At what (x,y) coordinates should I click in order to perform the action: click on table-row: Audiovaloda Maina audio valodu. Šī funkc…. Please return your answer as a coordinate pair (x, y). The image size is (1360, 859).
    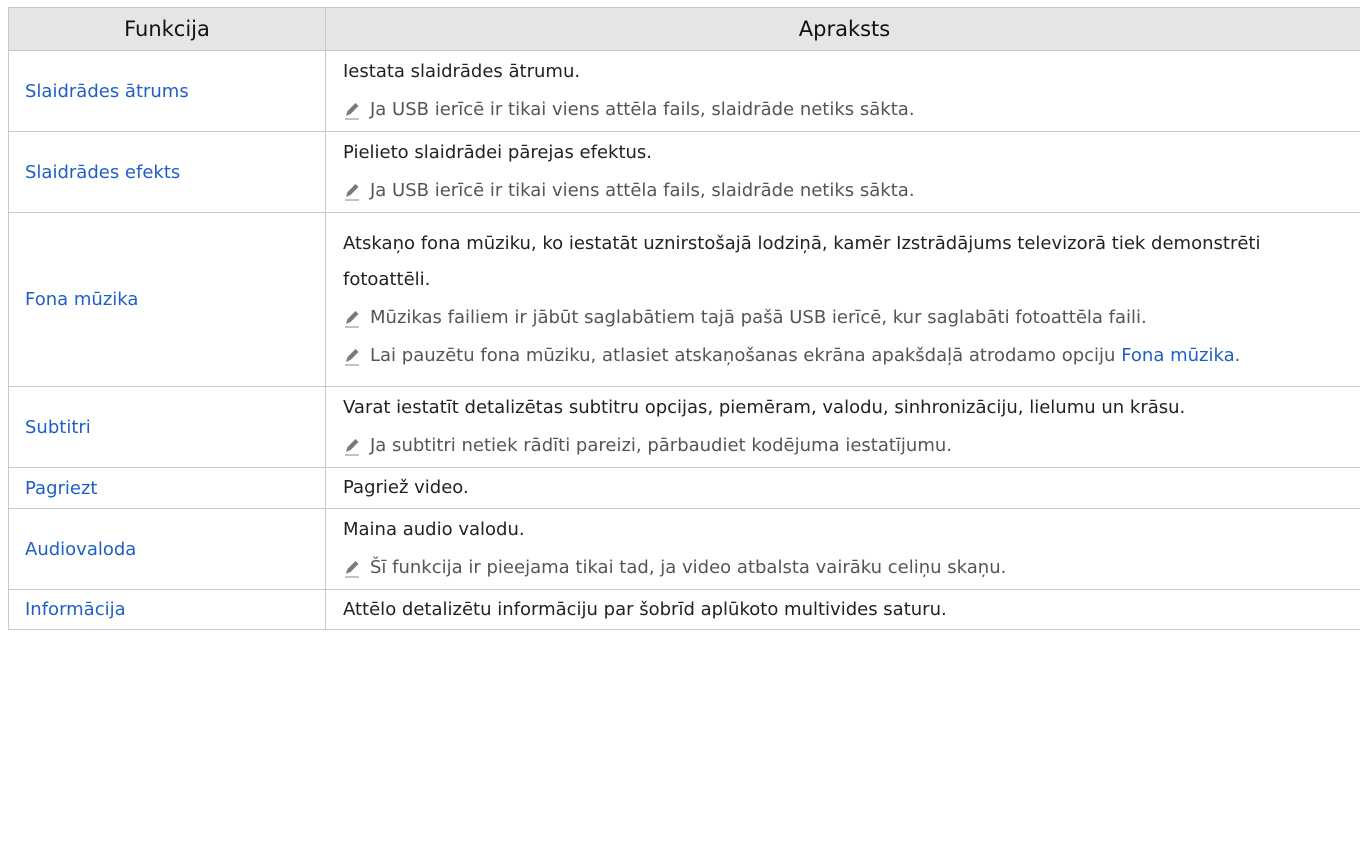
    Looking at the image, I should click on (684, 549).